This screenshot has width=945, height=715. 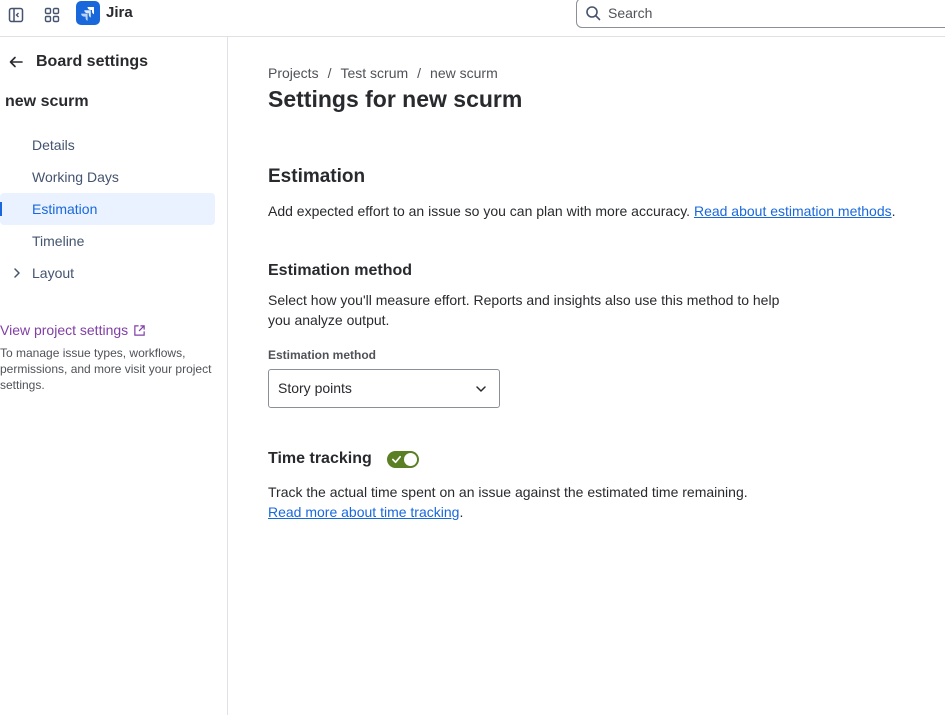 I want to click on search-icon, so click(x=593, y=15).